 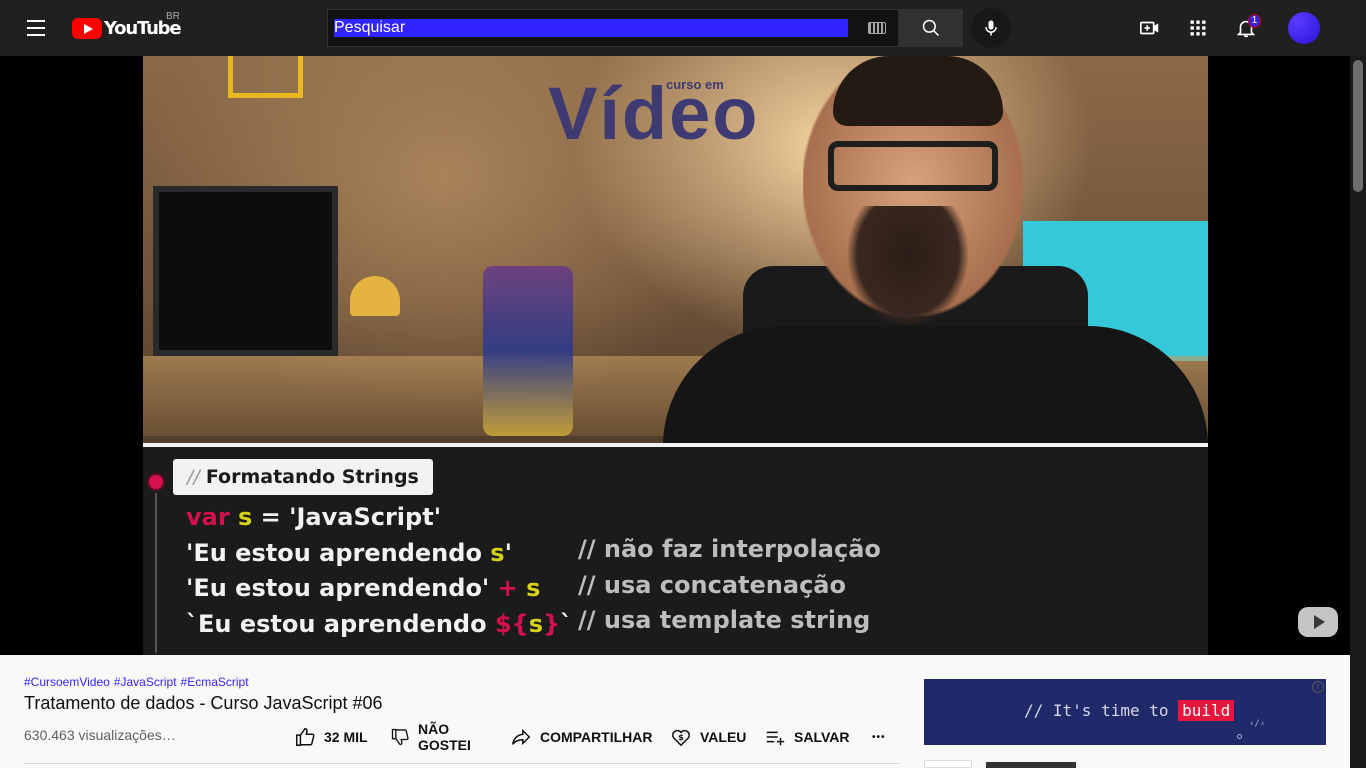 What do you see at coordinates (156, 482) in the screenshot?
I see `code-marker-dot` at bounding box center [156, 482].